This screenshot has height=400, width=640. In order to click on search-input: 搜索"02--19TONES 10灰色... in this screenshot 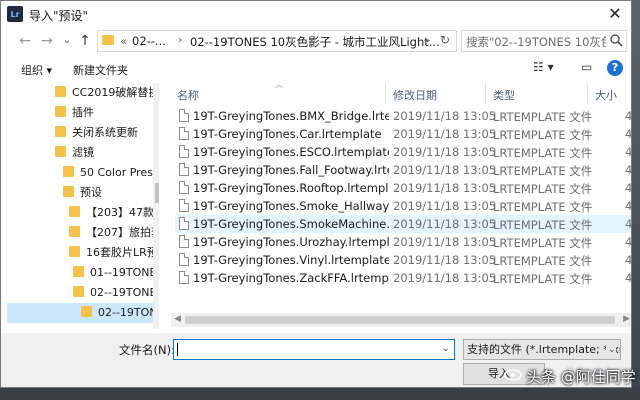, I will do `click(536, 42)`.